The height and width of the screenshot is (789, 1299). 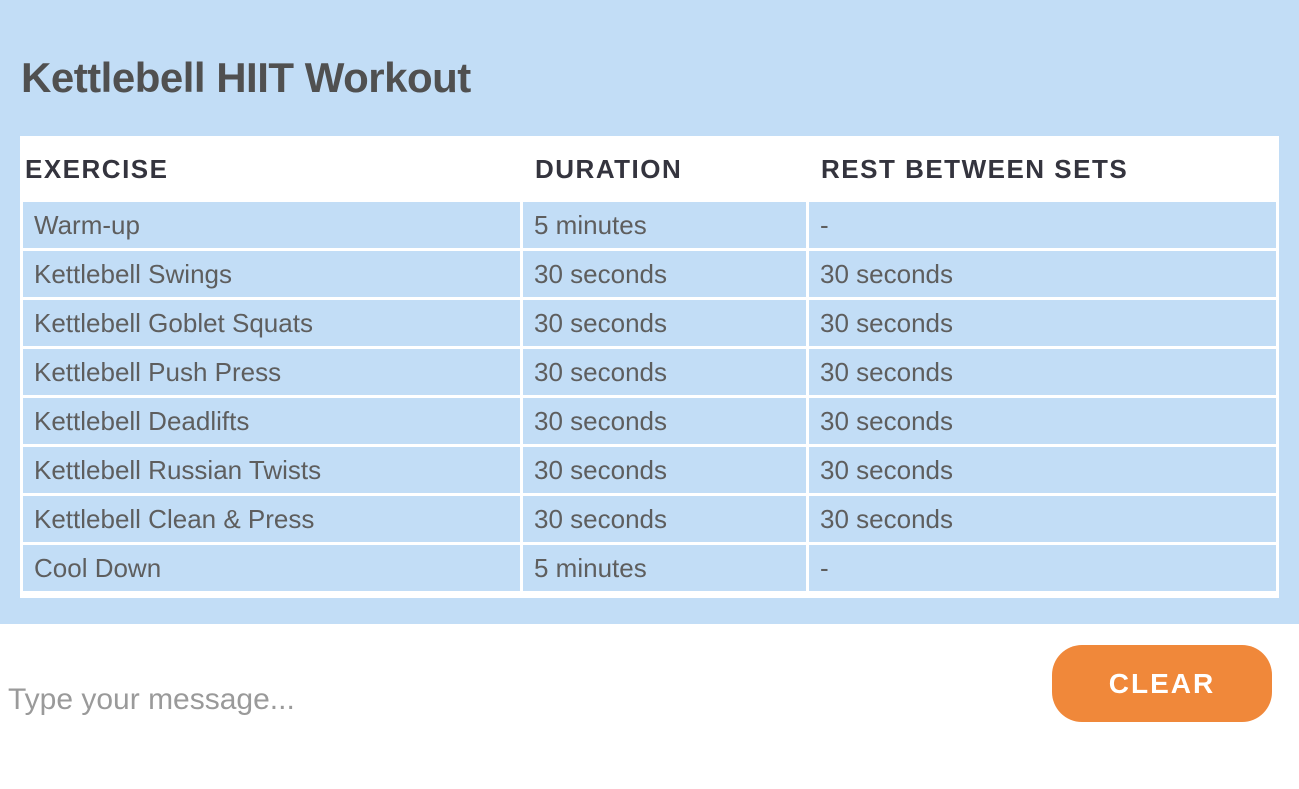 What do you see at coordinates (1042, 169) in the screenshot?
I see `header-rest: REST BETWEEN SETS` at bounding box center [1042, 169].